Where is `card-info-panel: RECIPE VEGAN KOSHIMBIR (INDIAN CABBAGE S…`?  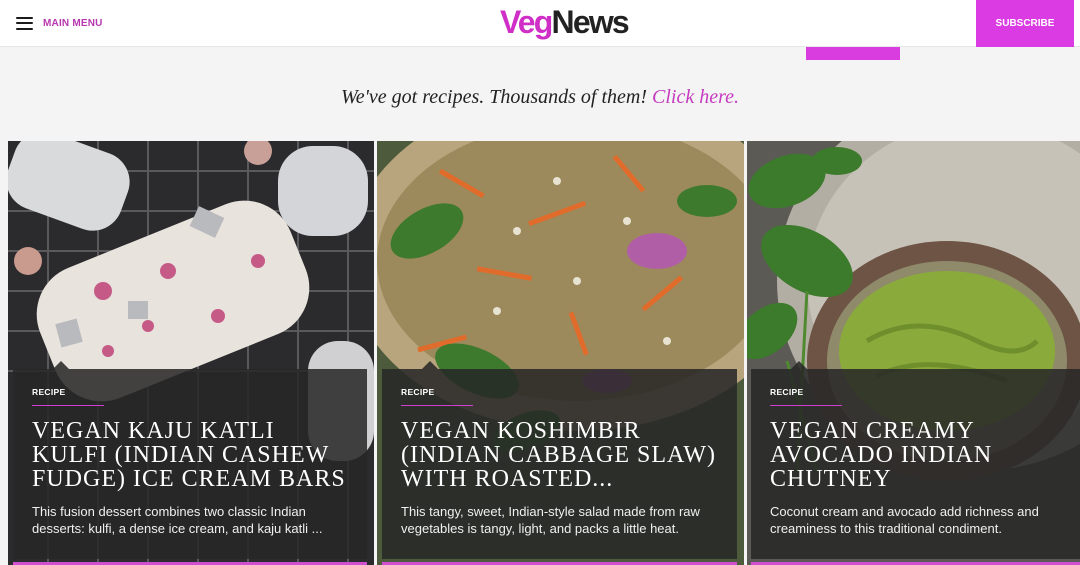
card-info-panel: RECIPE VEGAN KOSHIMBIR (INDIAN CABBAGE S… is located at coordinates (559, 460).